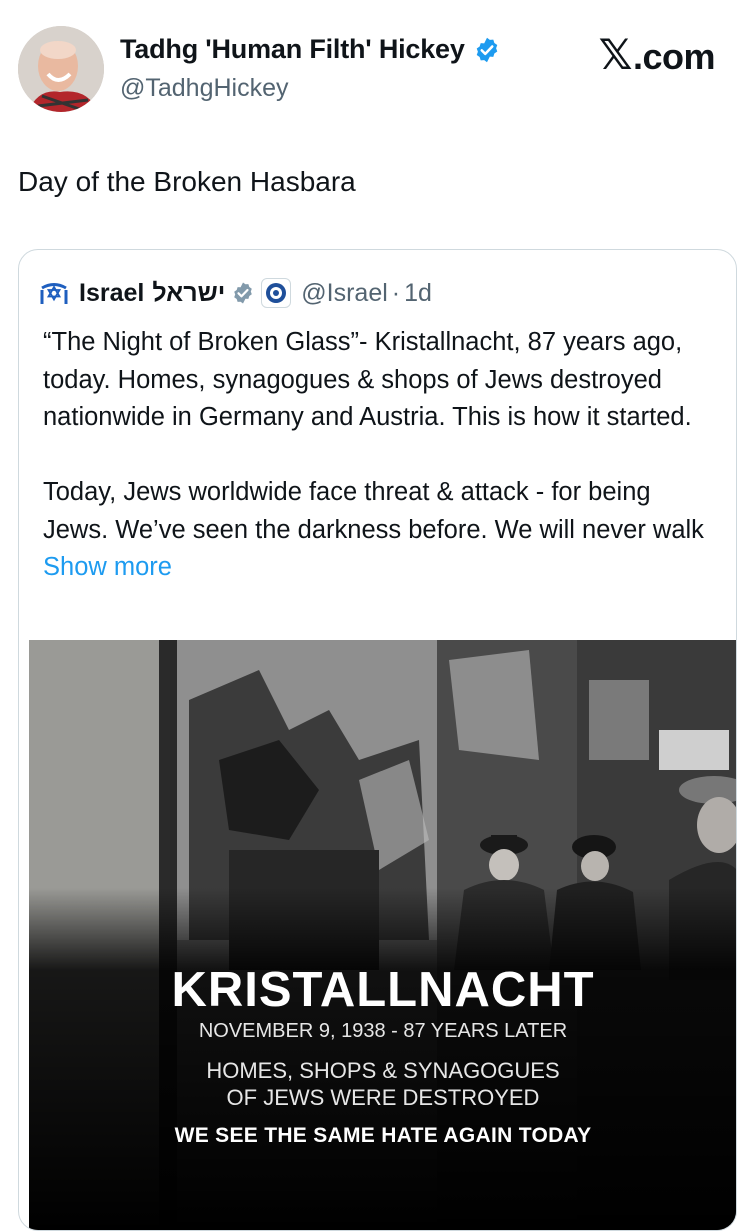 The image size is (753, 1231). Describe the element at coordinates (243, 293) in the screenshot. I see `gray-verified-badge-icon` at that location.